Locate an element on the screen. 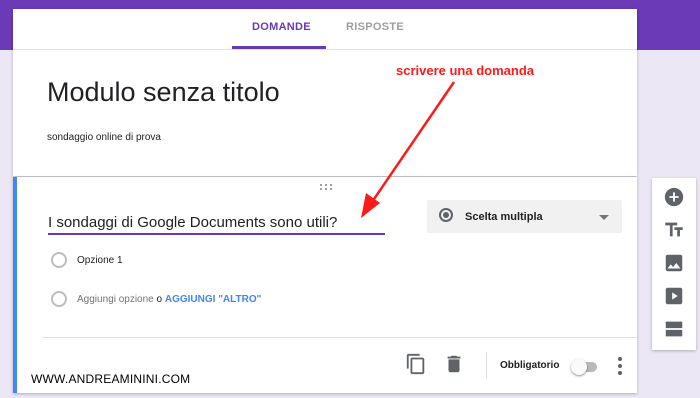 This screenshot has width=700, height=398. add-question-icon is located at coordinates (674, 197).